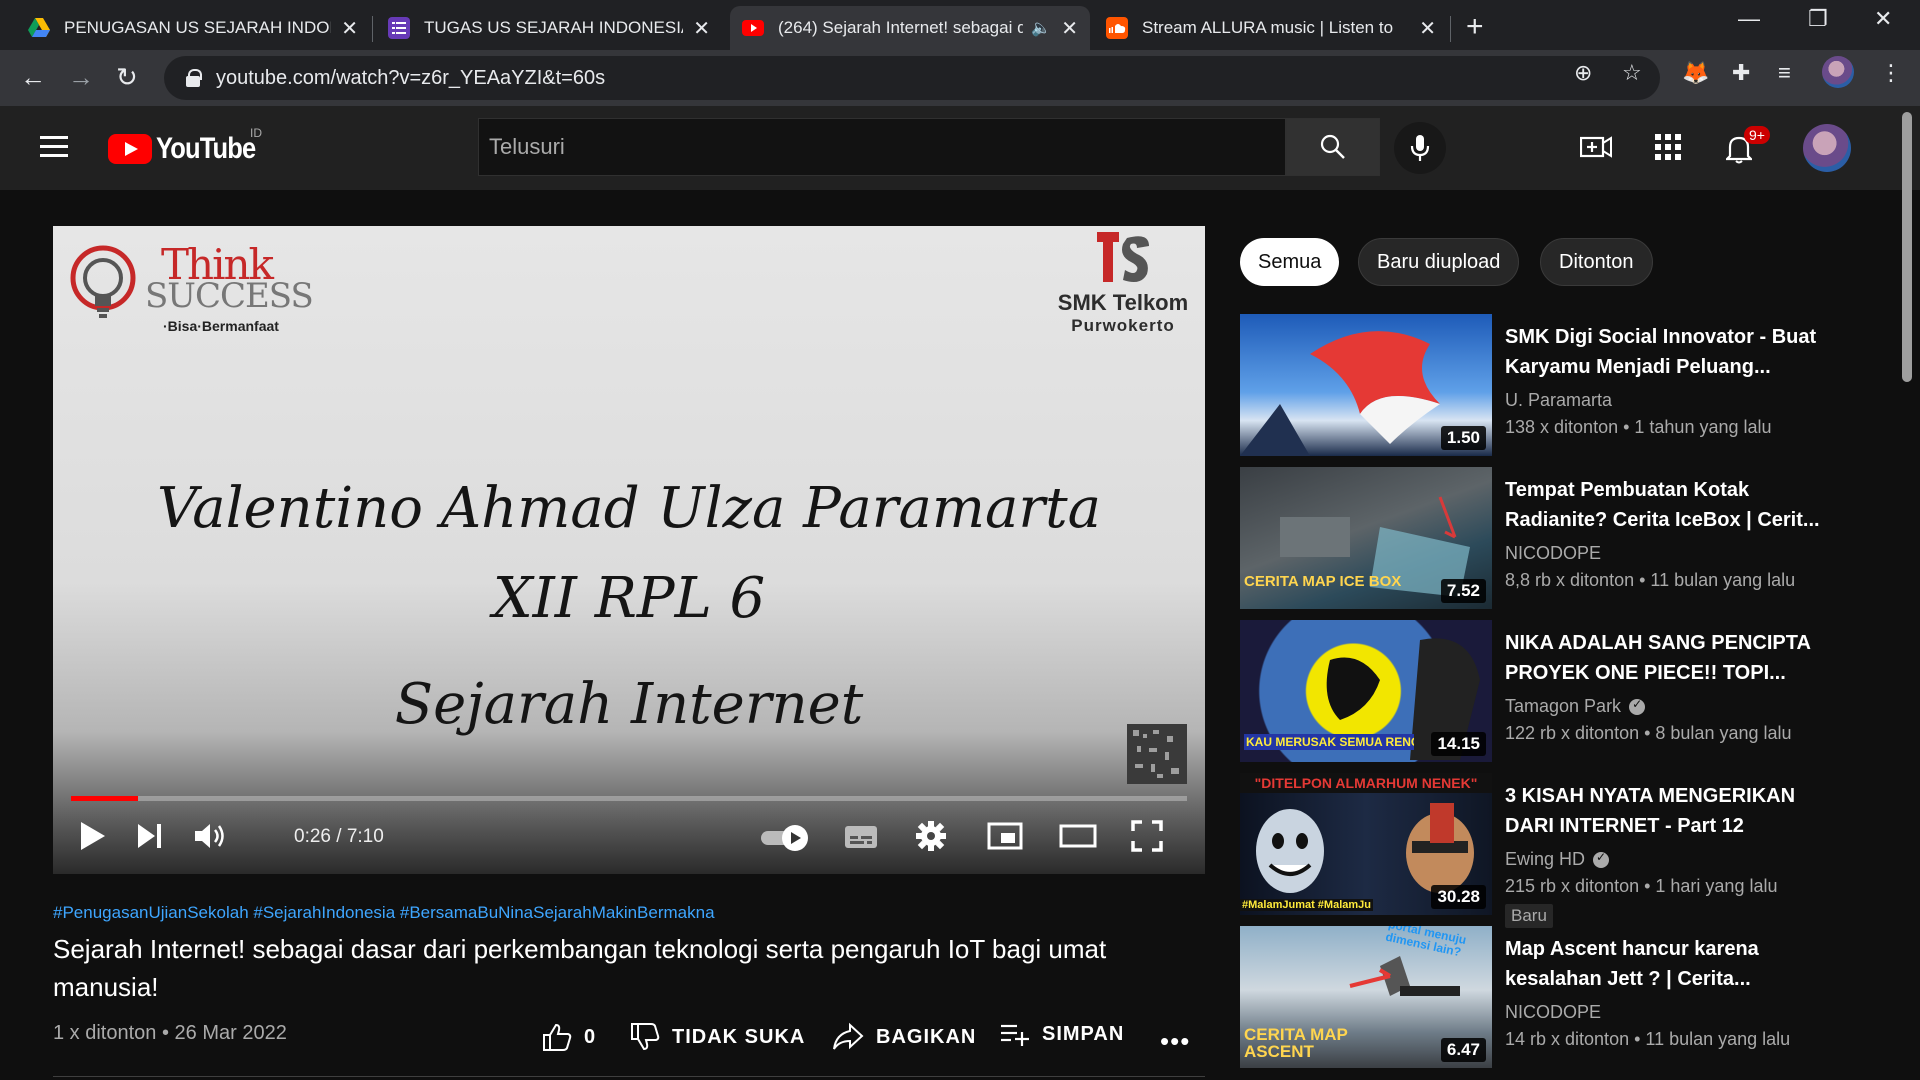  Describe the element at coordinates (193, 28) in the screenshot. I see `browser-tab-1: PENUGASAN US SEJARAH INDONESIA ✕` at that location.